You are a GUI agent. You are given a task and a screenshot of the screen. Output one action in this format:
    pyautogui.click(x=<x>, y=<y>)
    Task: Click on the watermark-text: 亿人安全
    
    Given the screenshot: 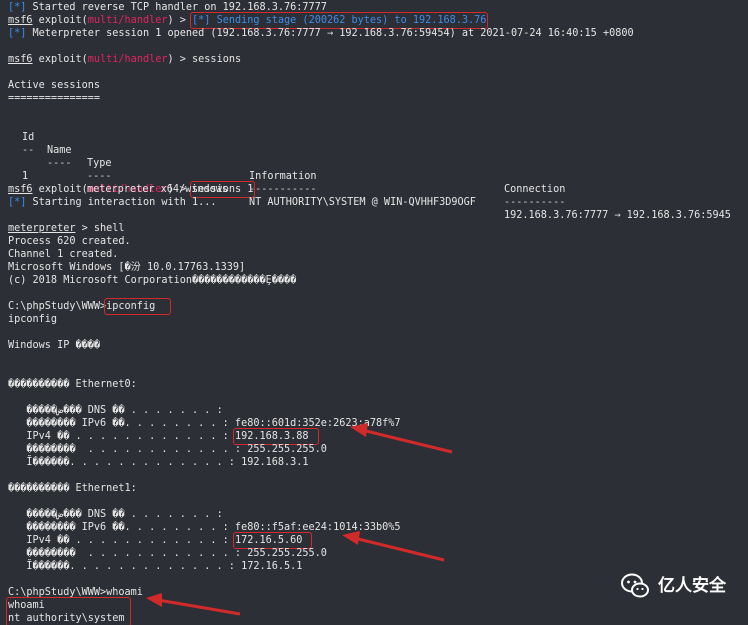 What is the action you would take?
    pyautogui.click(x=692, y=586)
    